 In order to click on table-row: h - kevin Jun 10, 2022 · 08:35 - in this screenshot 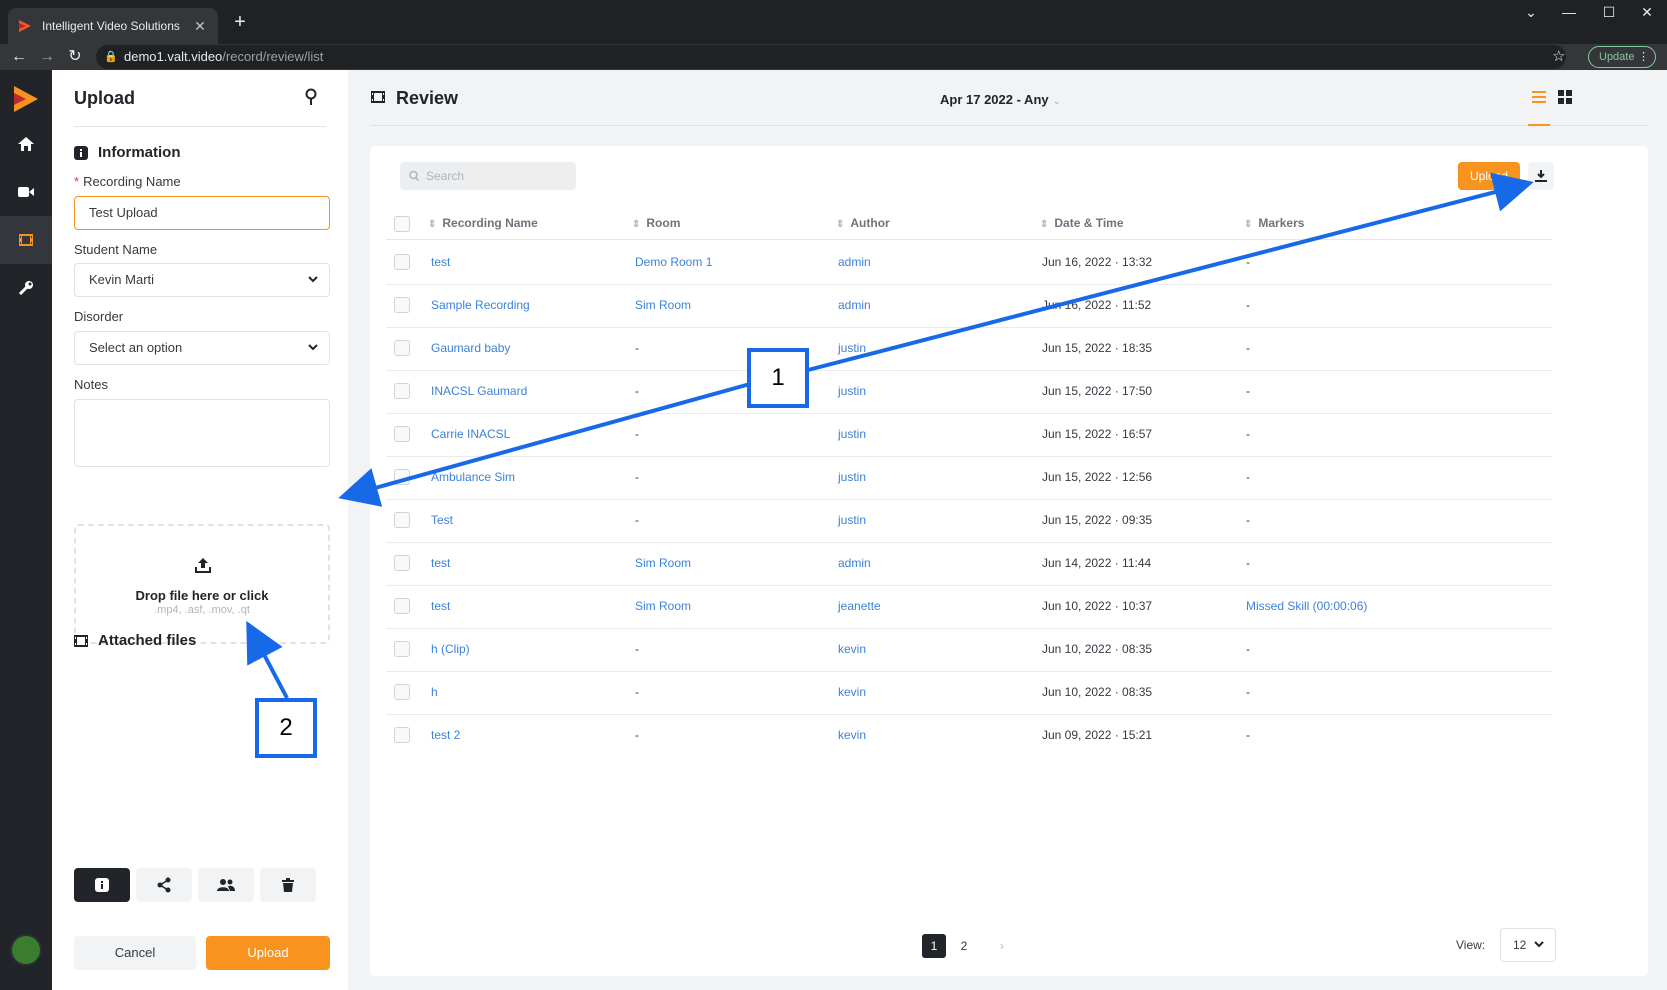, I will do `click(969, 692)`.